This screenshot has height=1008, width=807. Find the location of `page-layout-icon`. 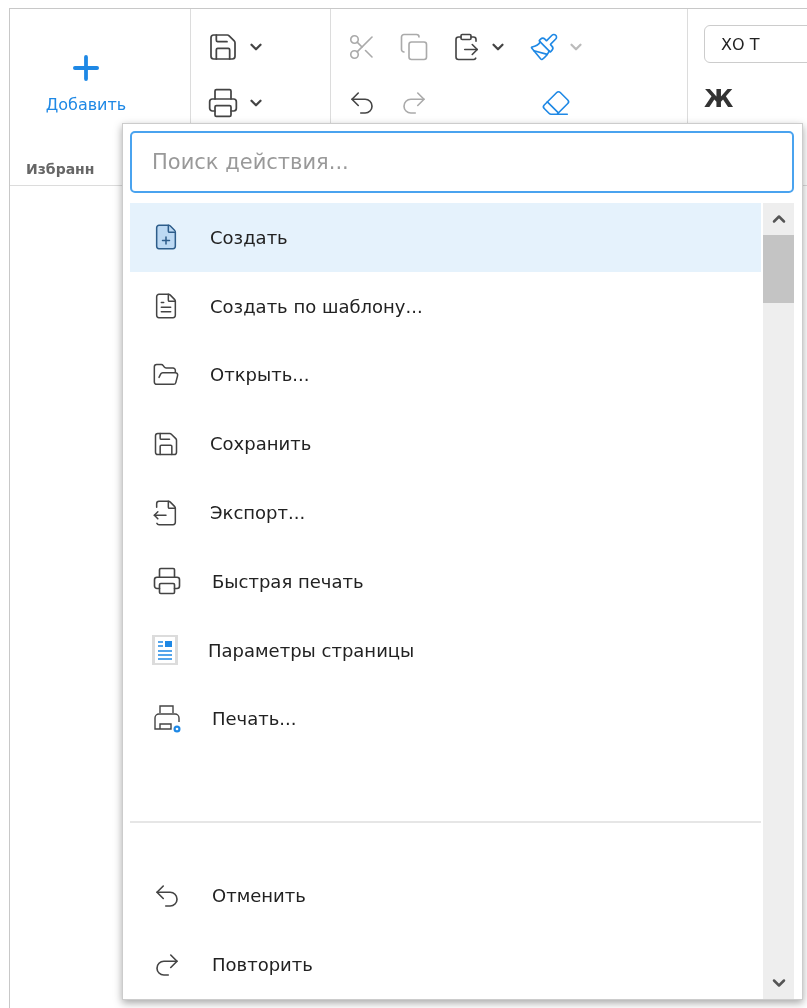

page-layout-icon is located at coordinates (165, 650).